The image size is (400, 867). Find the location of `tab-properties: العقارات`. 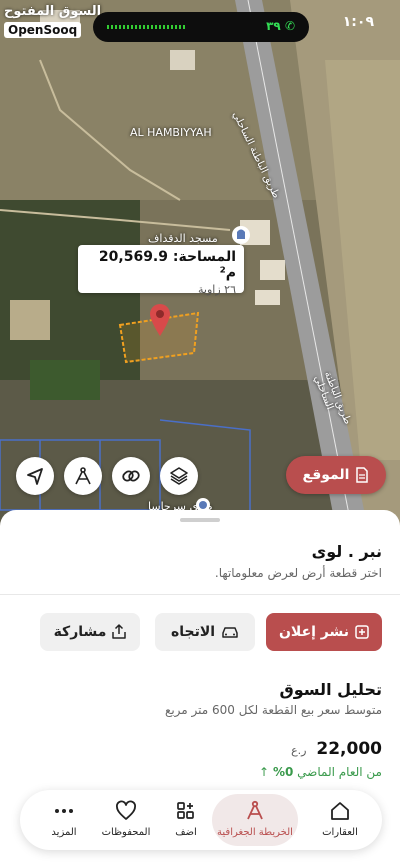

tab-properties: العقارات is located at coordinates (340, 820).